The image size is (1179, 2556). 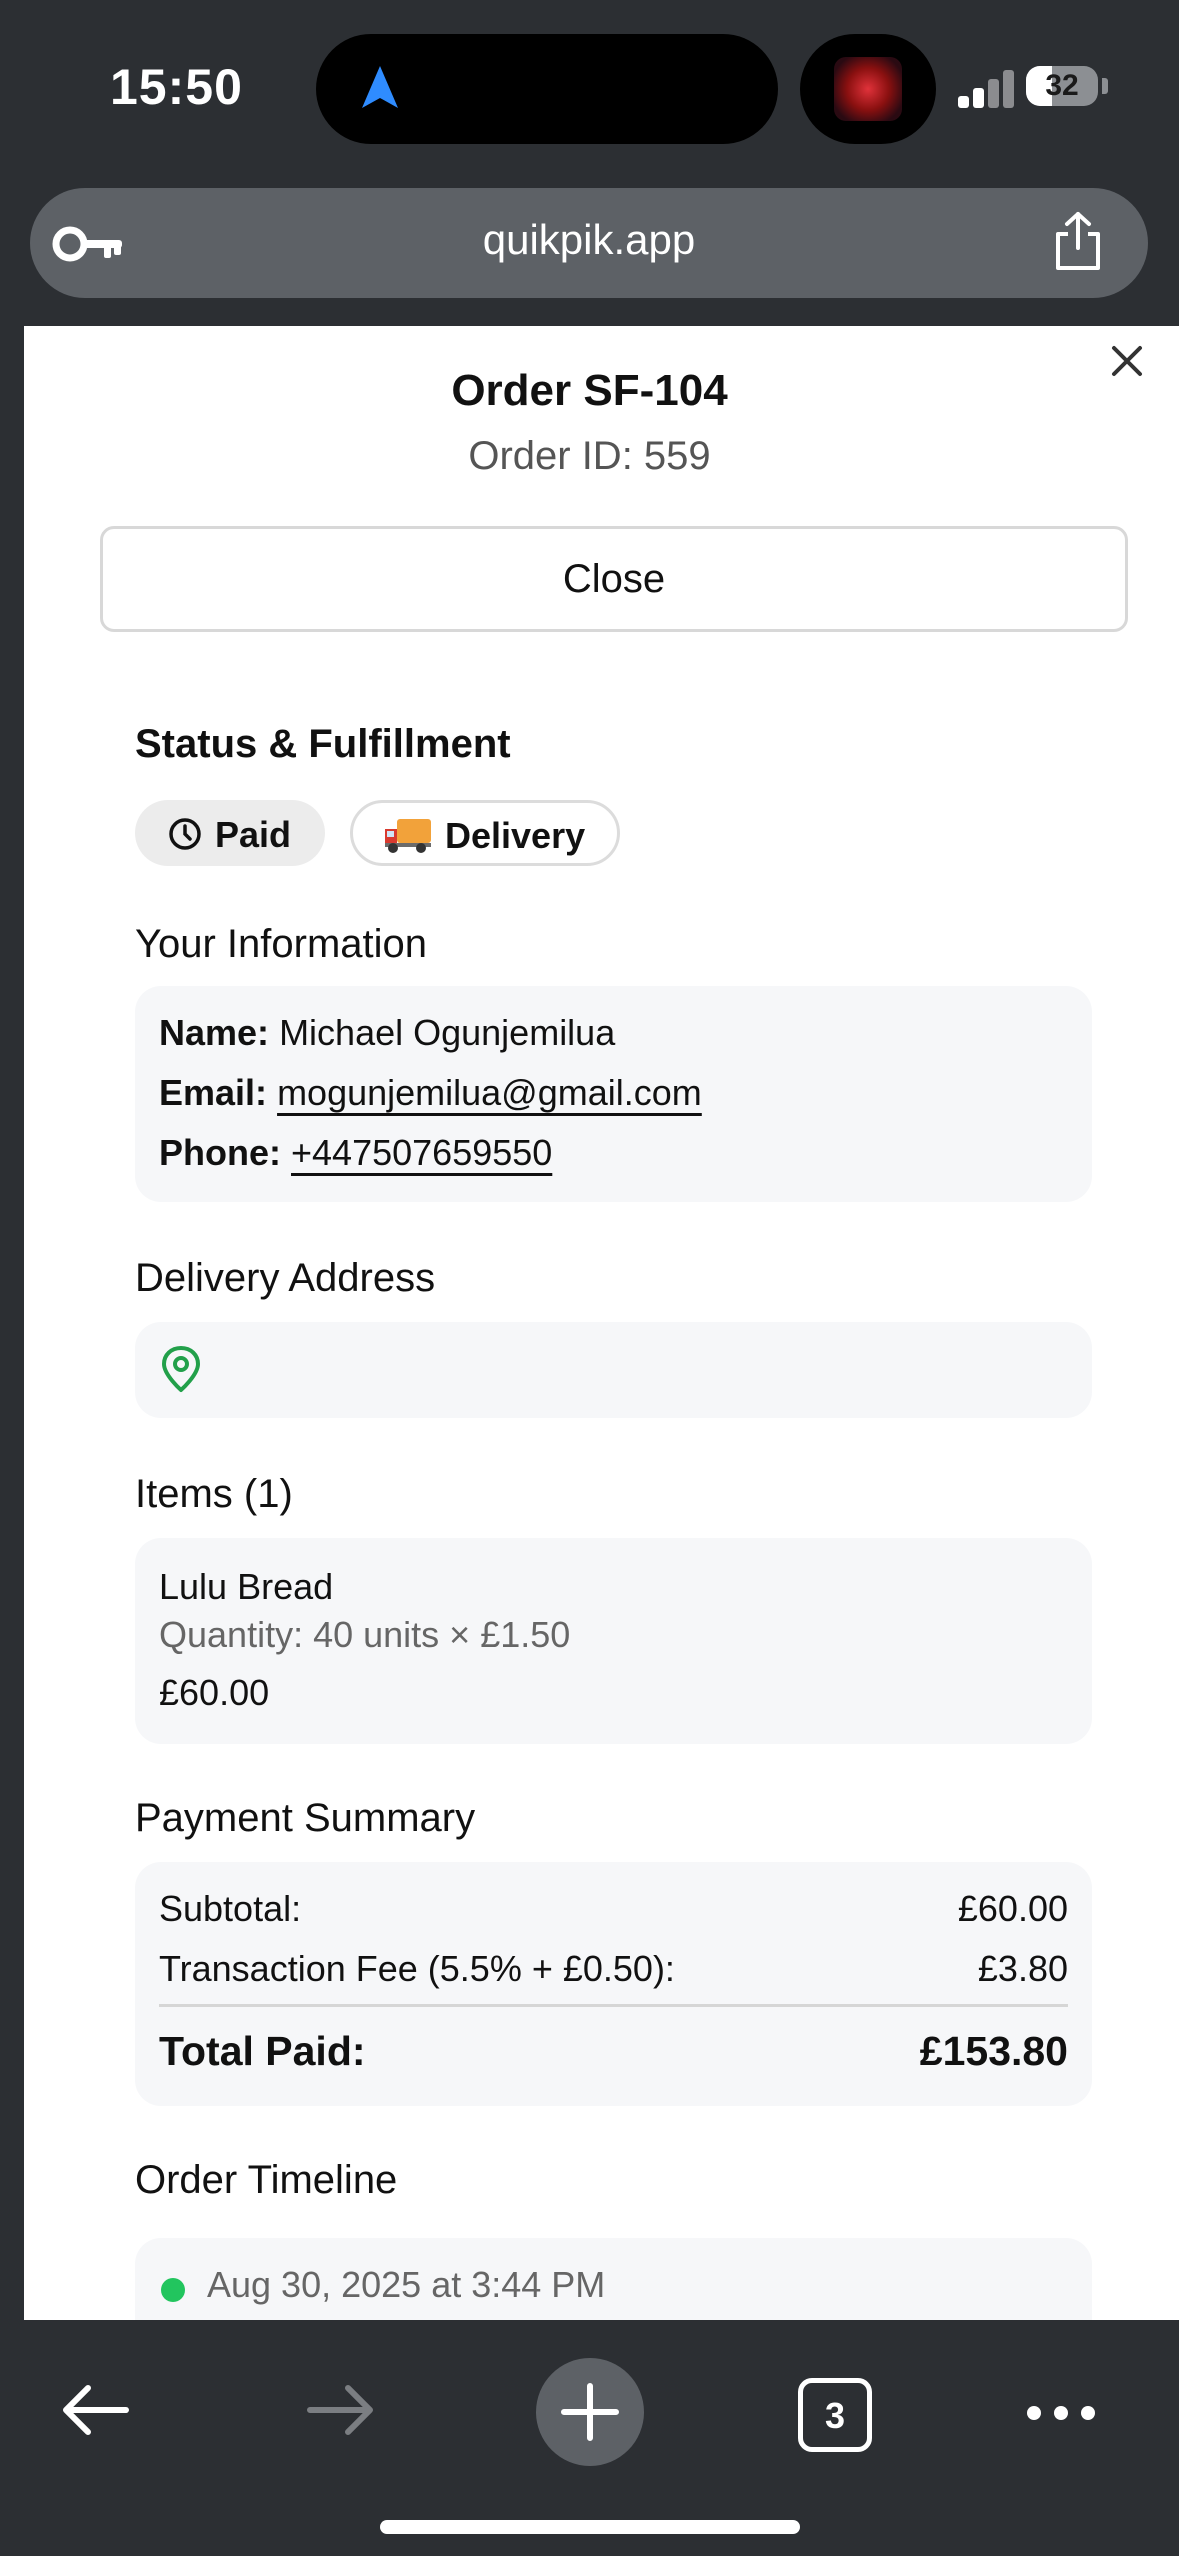 I want to click on item-name: Lulu Bread, so click(x=246, y=1586).